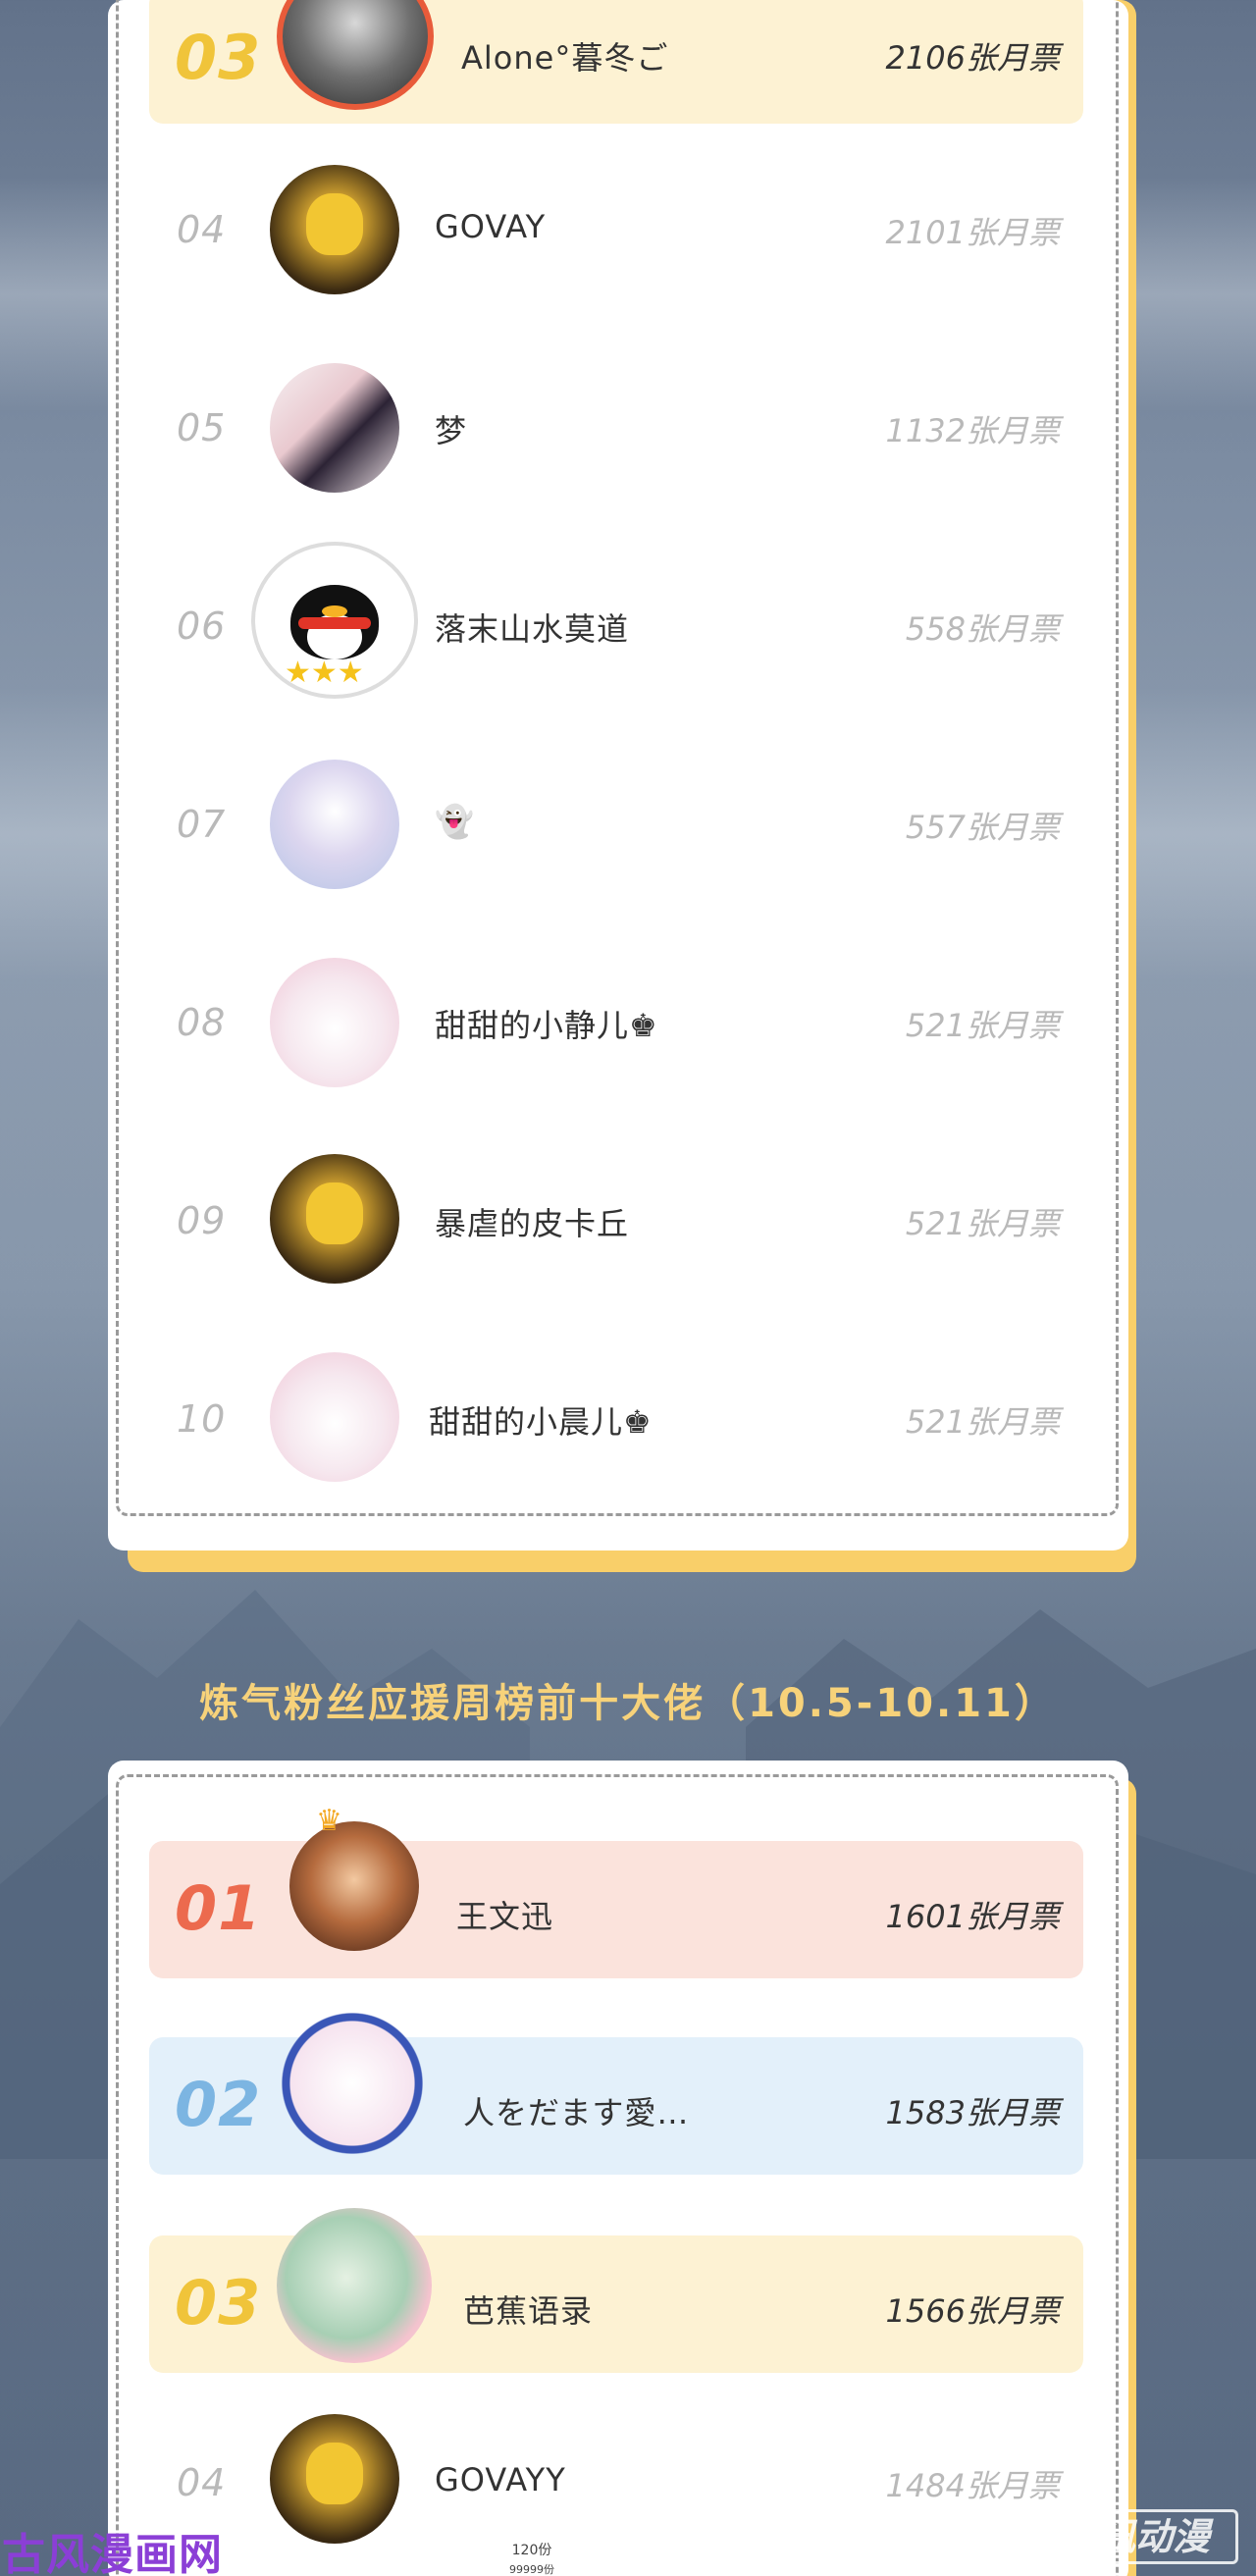 This screenshot has width=1256, height=2576. What do you see at coordinates (202, 824) in the screenshot?
I see `rank-number: 07` at bounding box center [202, 824].